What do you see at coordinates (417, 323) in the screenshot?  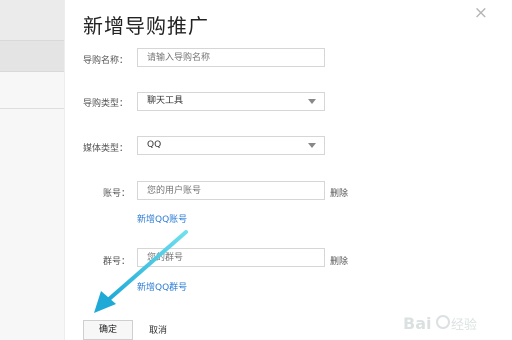 I see `svg-text: Bai` at bounding box center [417, 323].